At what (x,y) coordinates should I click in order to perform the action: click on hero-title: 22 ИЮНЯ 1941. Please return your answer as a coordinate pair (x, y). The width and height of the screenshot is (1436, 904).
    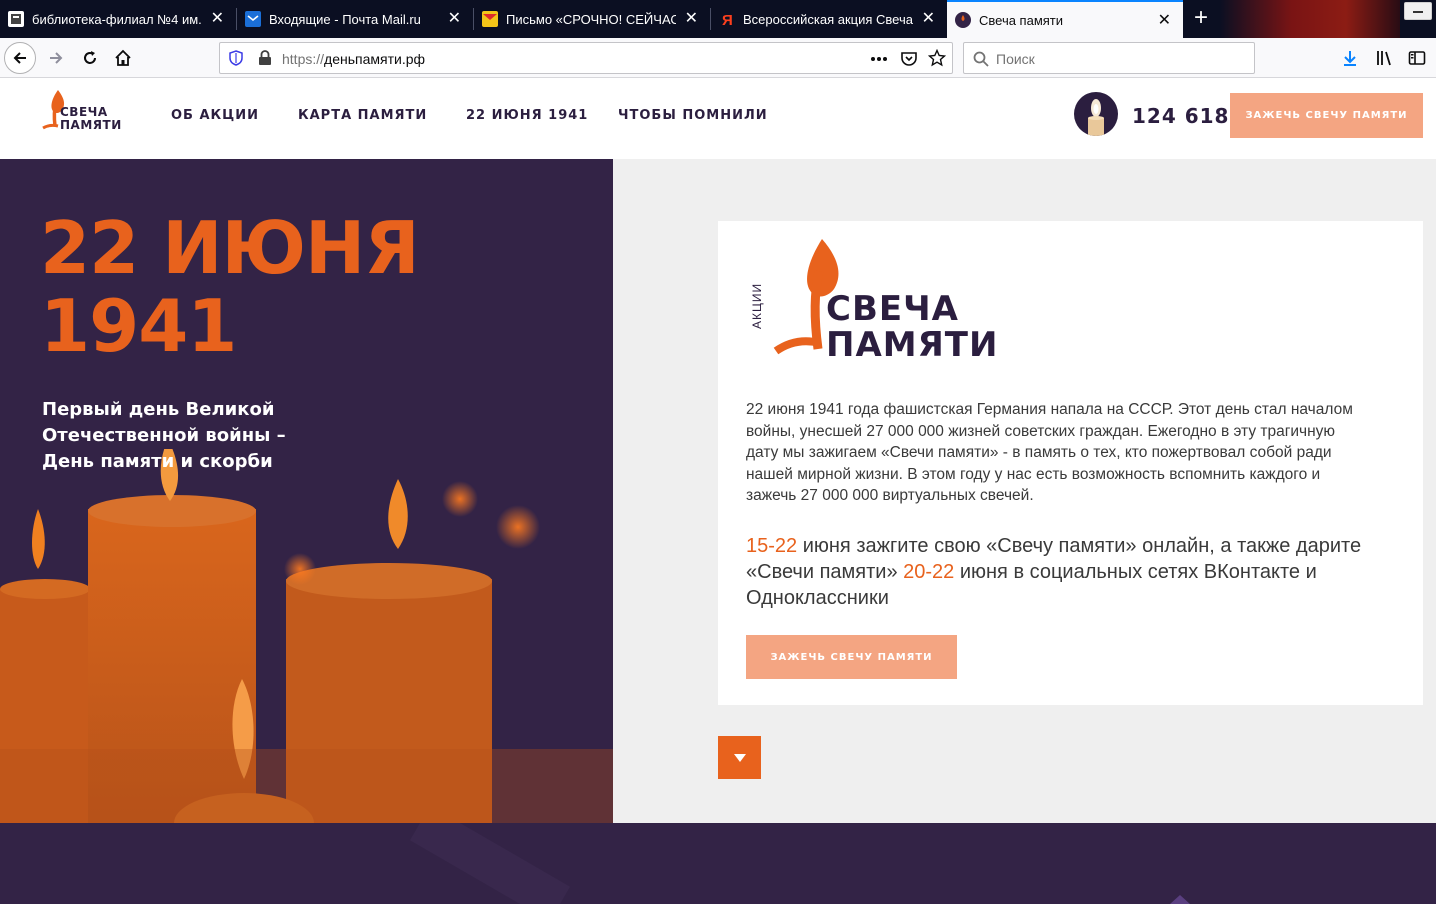
    Looking at the image, I should click on (230, 287).